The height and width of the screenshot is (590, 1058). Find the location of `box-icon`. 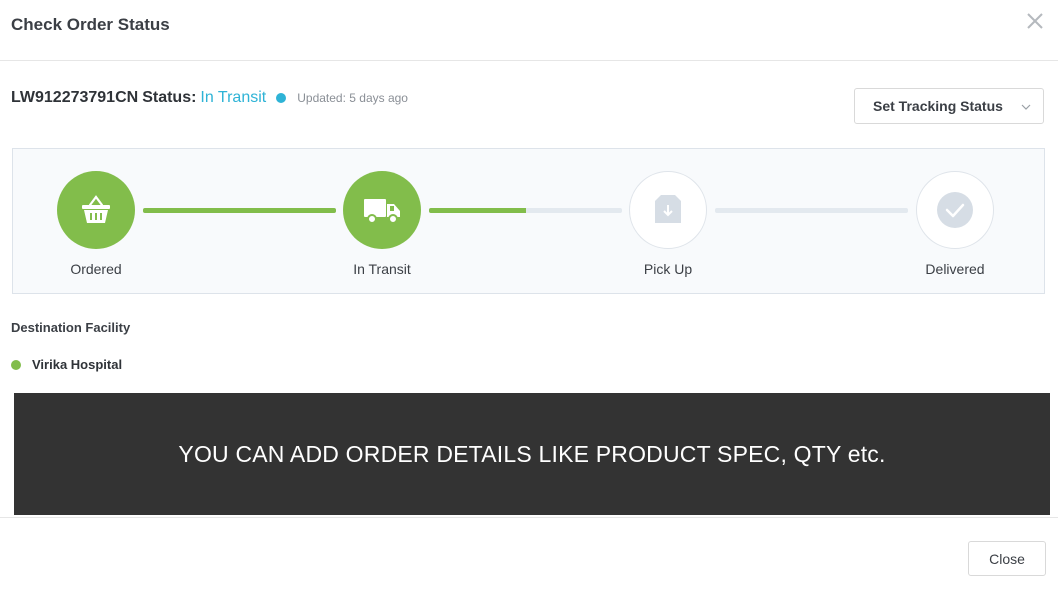

box-icon is located at coordinates (668, 209).